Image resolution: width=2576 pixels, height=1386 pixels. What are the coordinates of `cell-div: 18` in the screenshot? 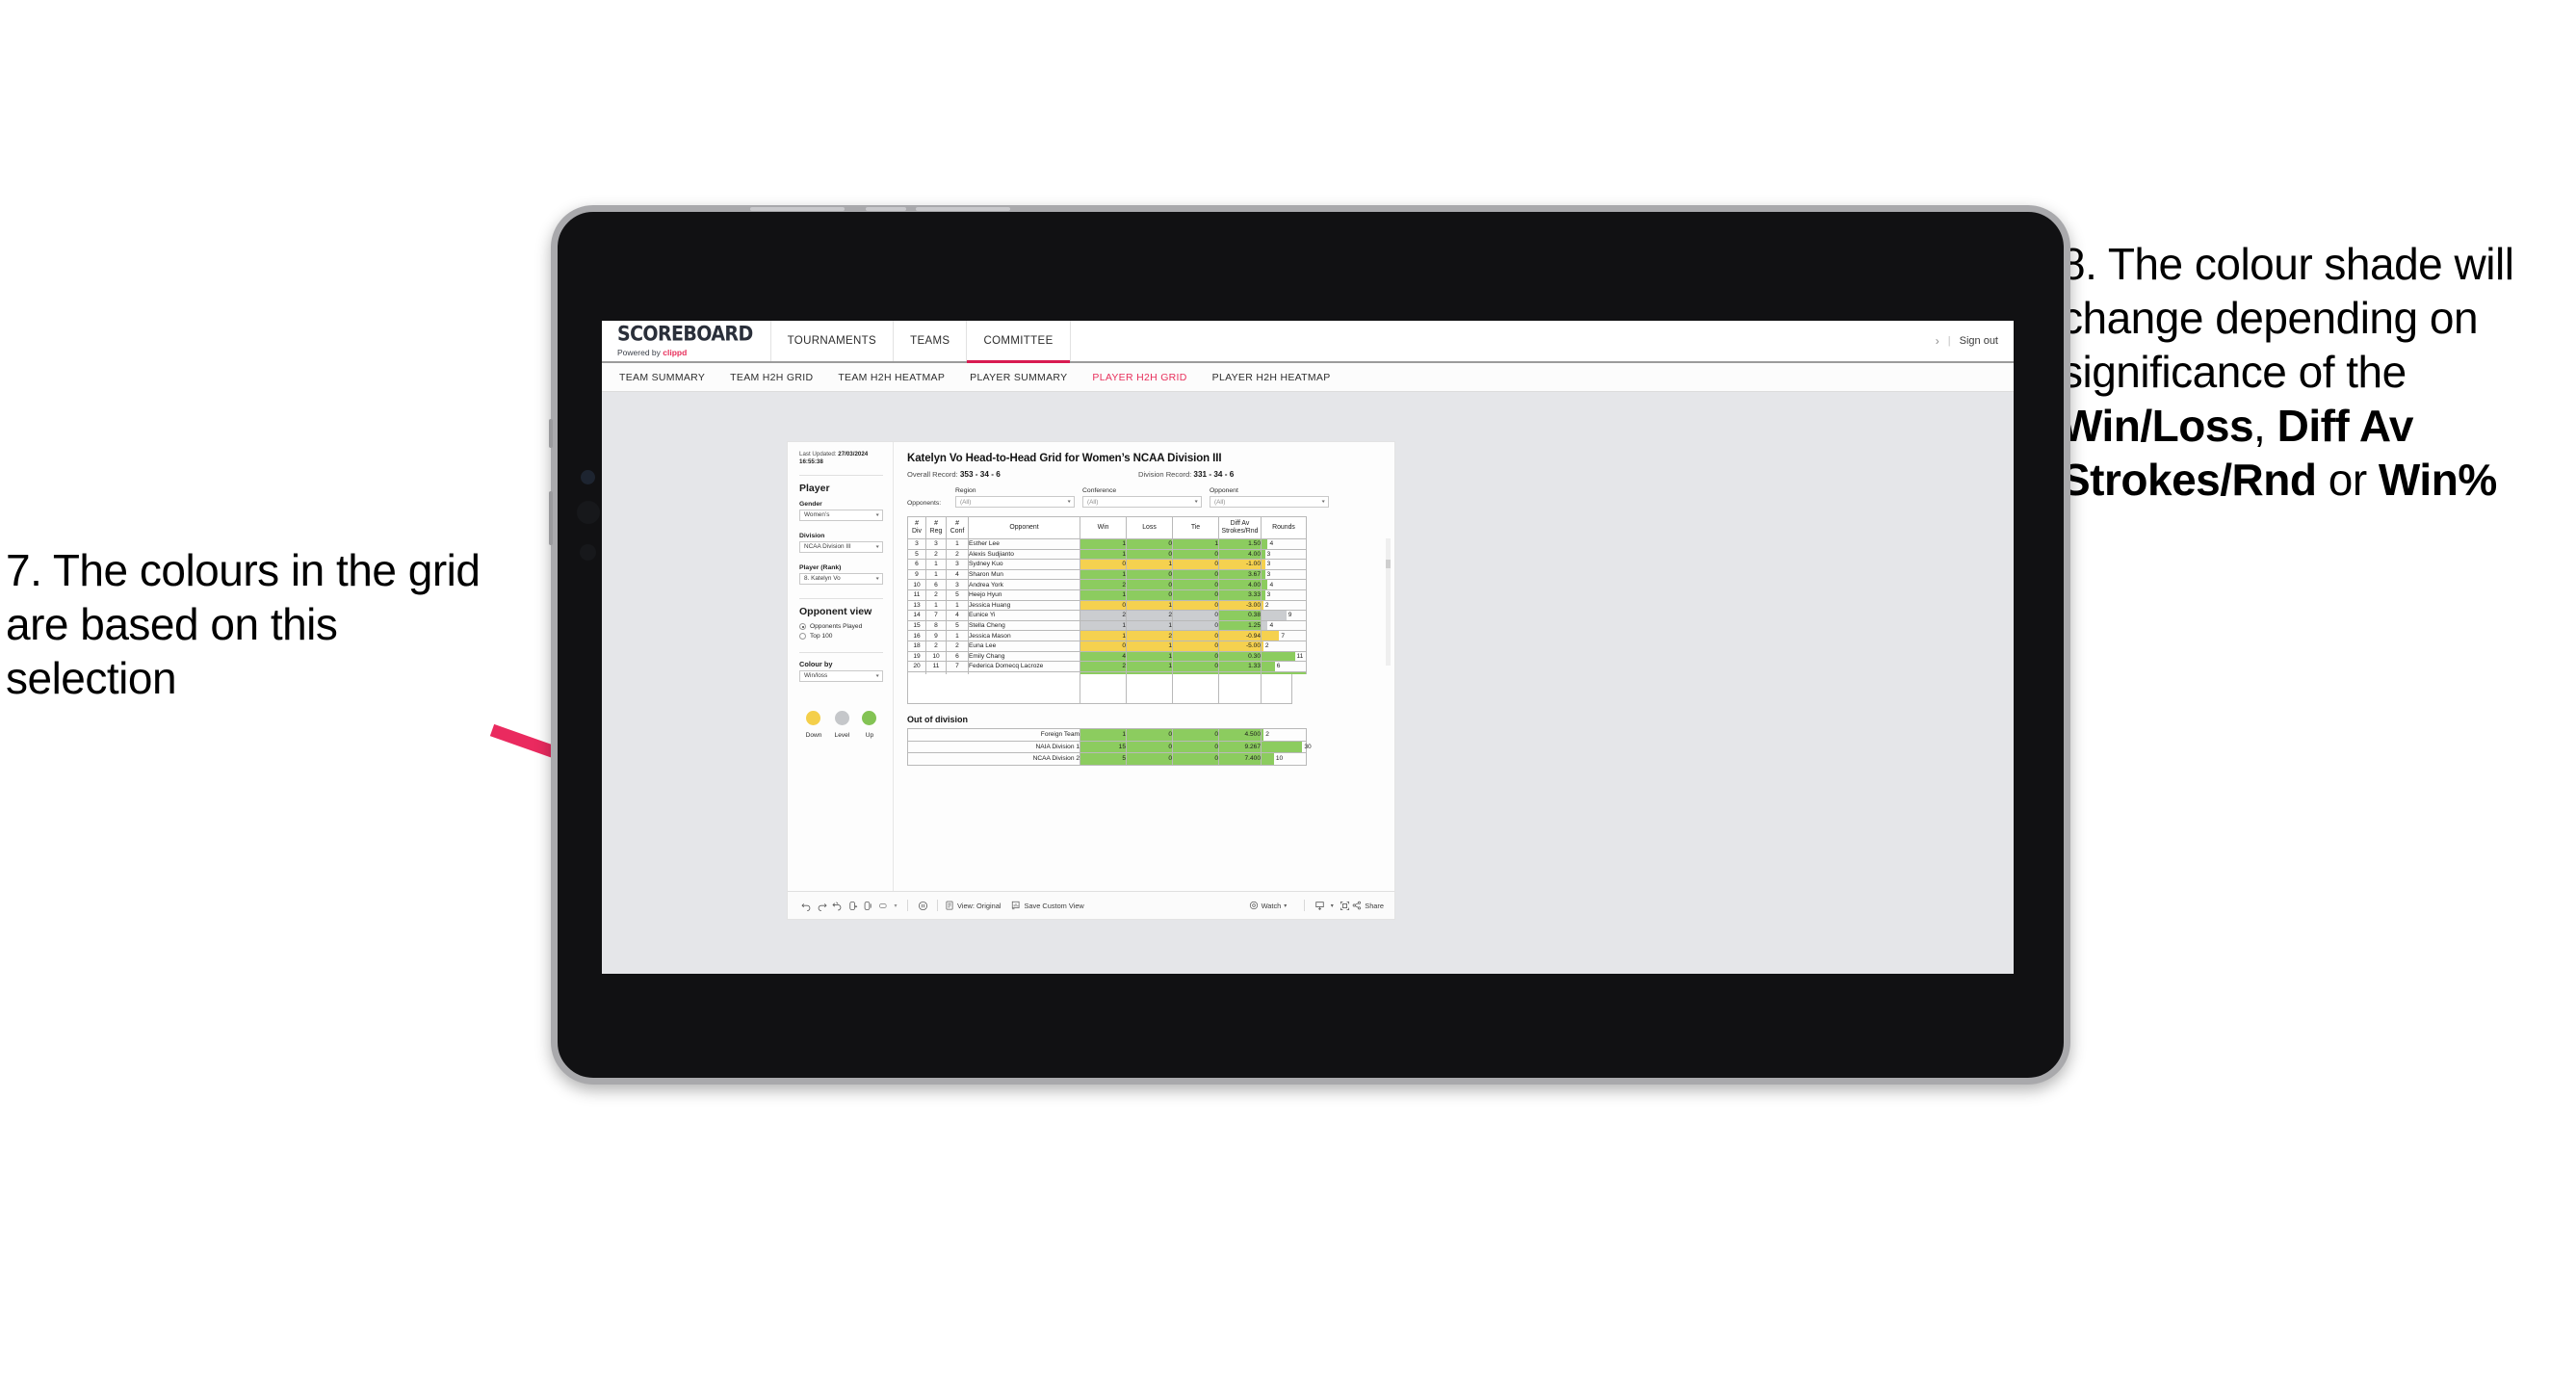 It's located at (916, 646).